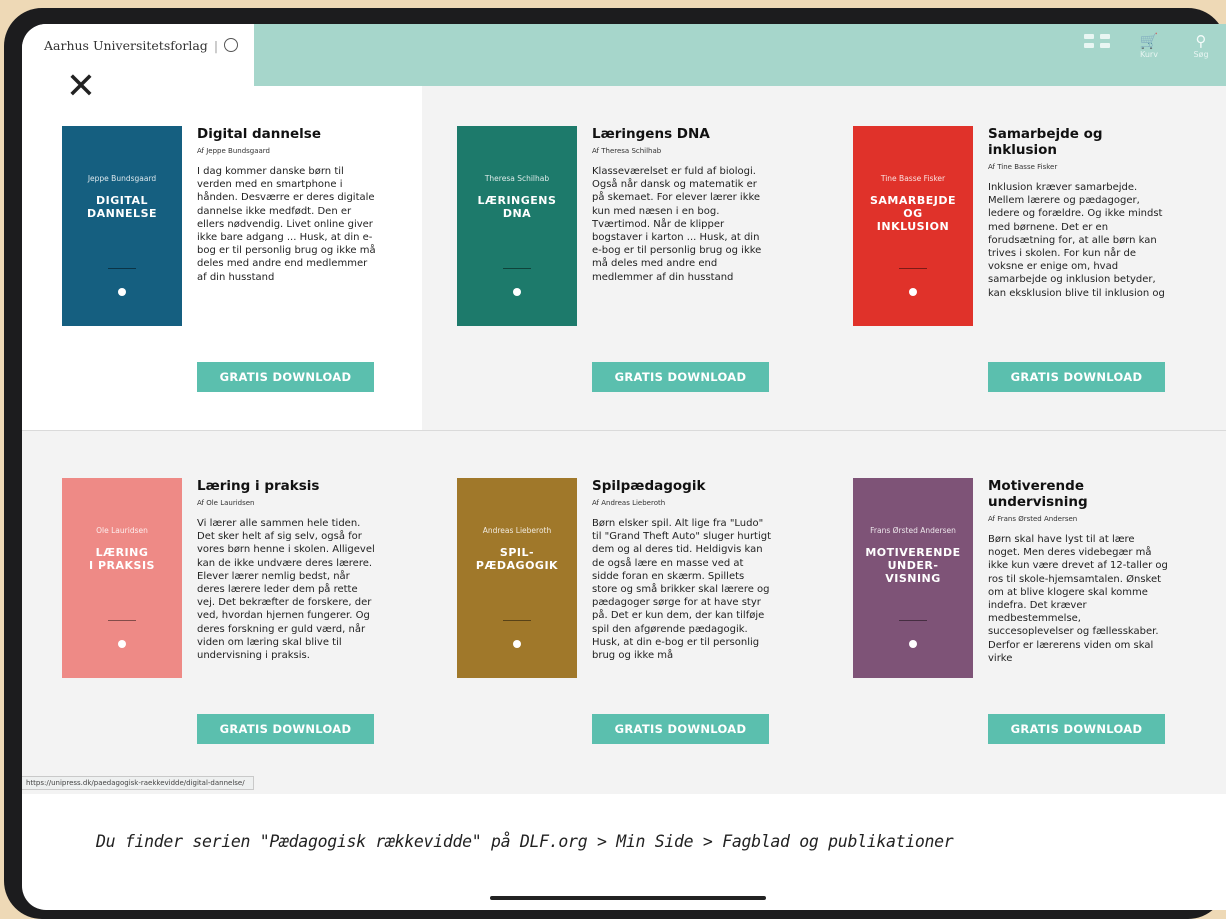 This screenshot has height=919, width=1226. I want to click on cover-author: Tine Basse Fisker, so click(913, 178).